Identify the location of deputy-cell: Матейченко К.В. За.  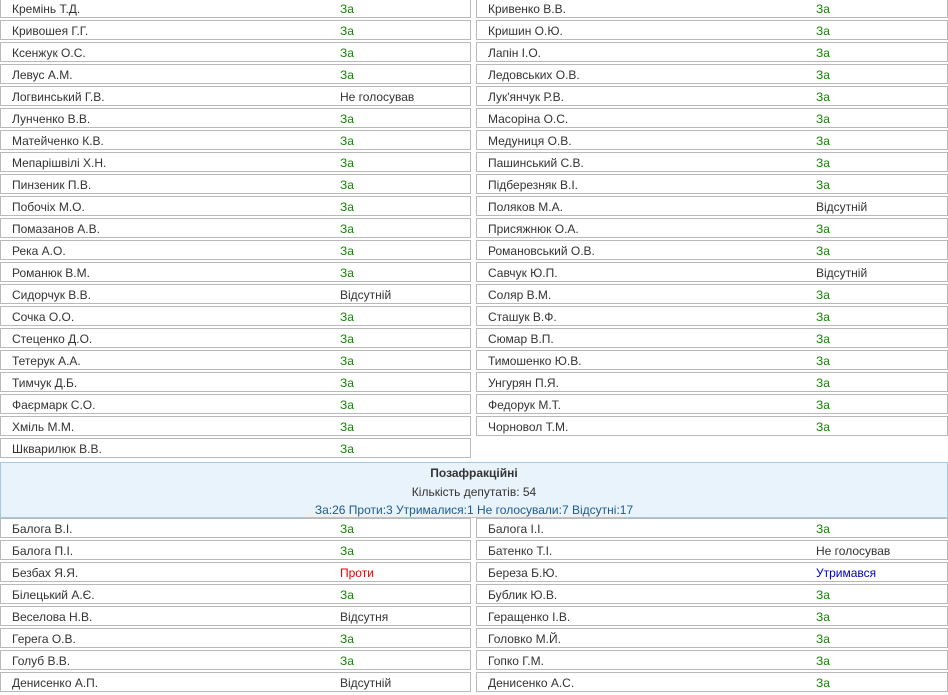
(235, 140).